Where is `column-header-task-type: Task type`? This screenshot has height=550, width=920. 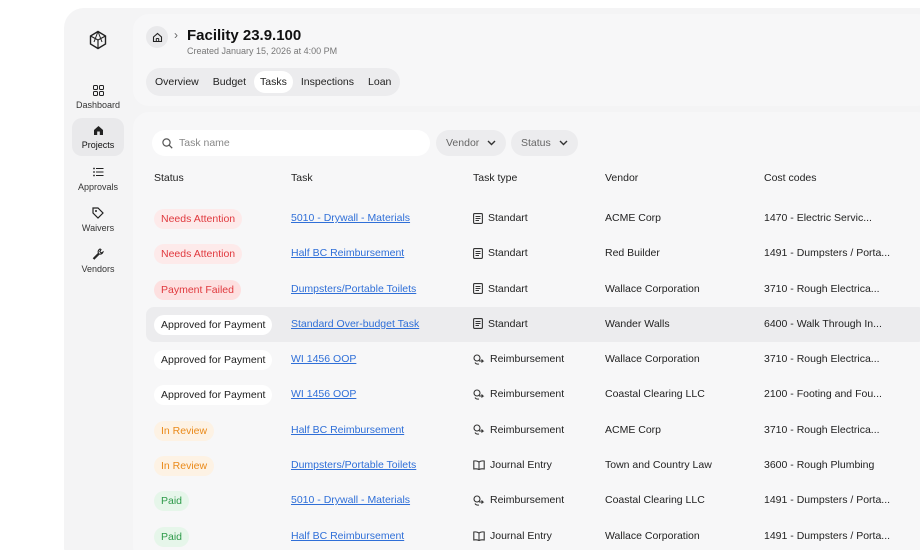
column-header-task-type: Task type is located at coordinates (495, 178).